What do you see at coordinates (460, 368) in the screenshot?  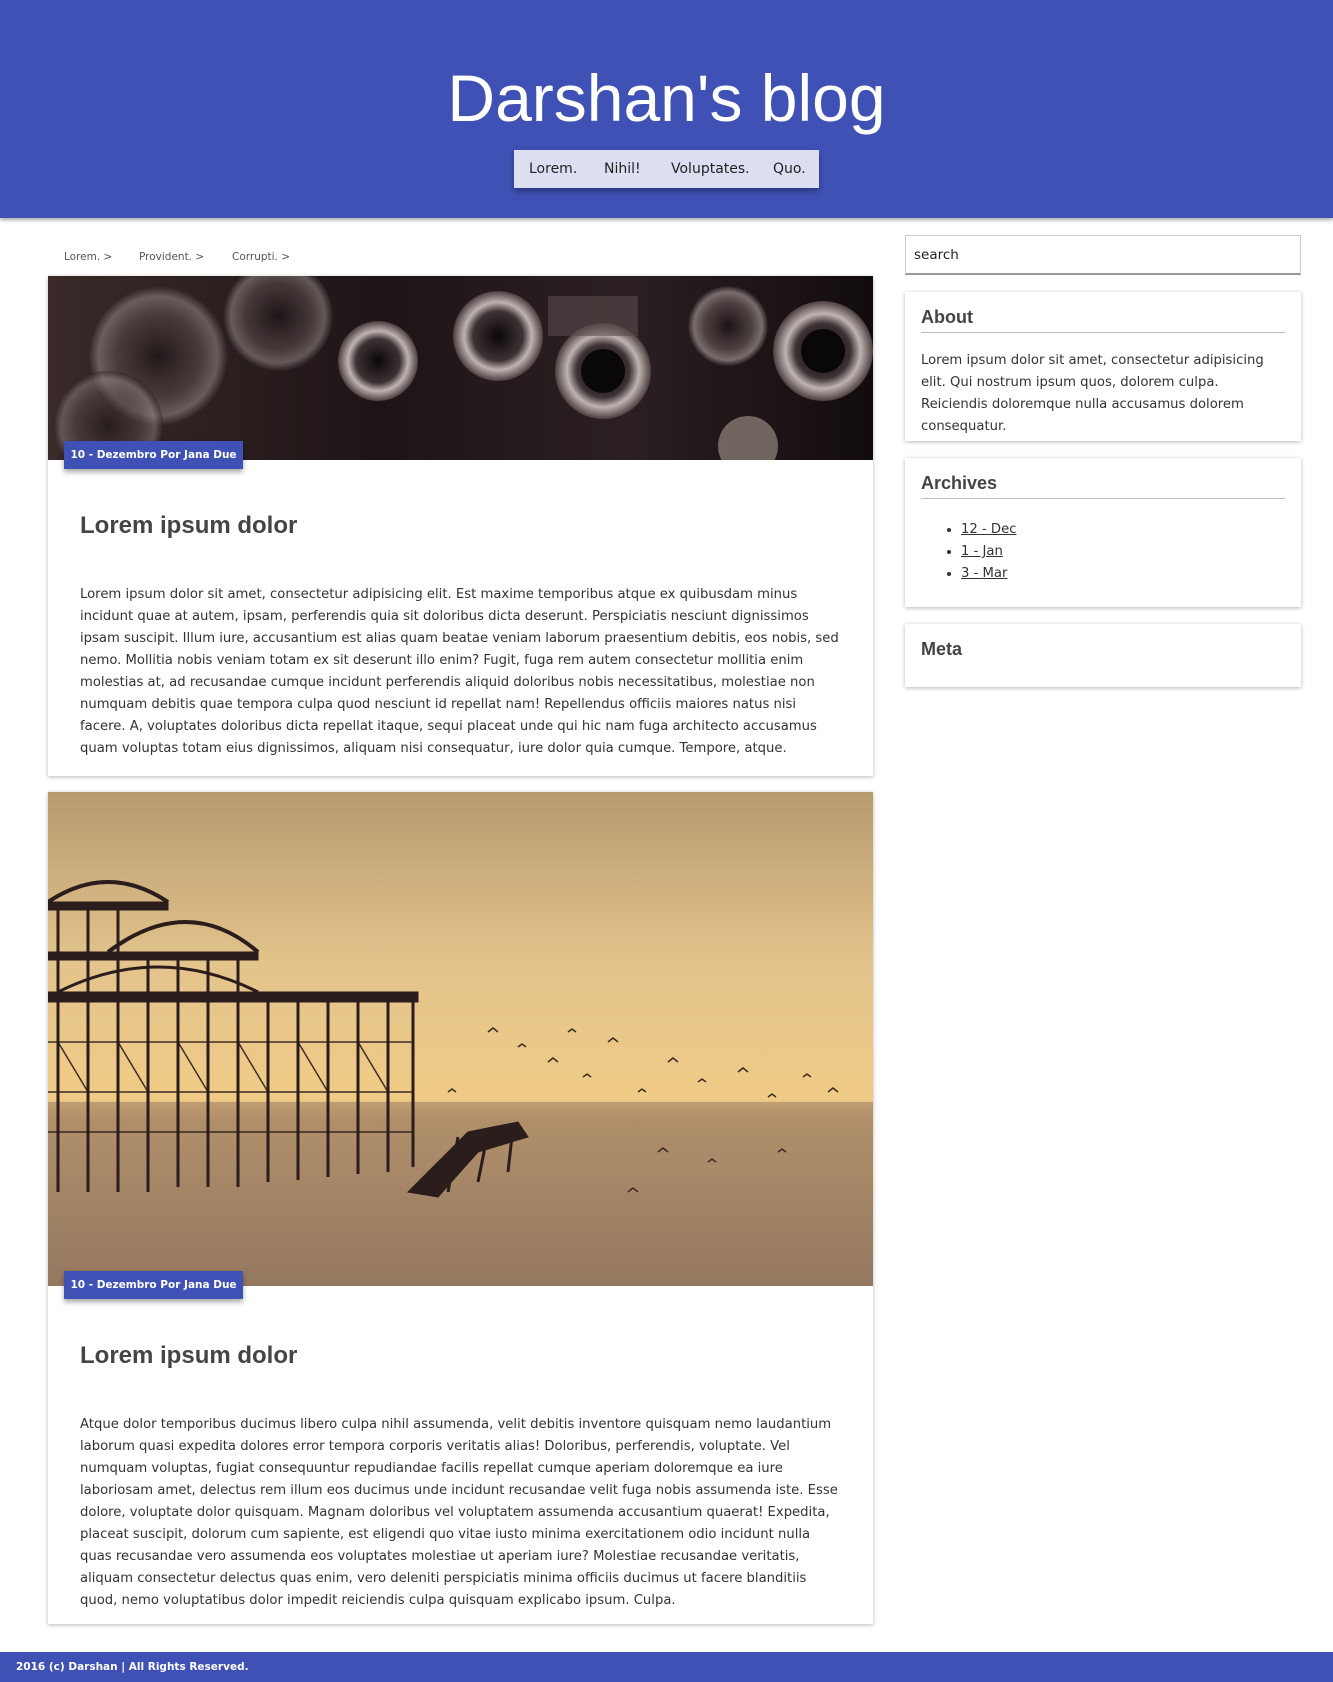 I see `post-image-cameras` at bounding box center [460, 368].